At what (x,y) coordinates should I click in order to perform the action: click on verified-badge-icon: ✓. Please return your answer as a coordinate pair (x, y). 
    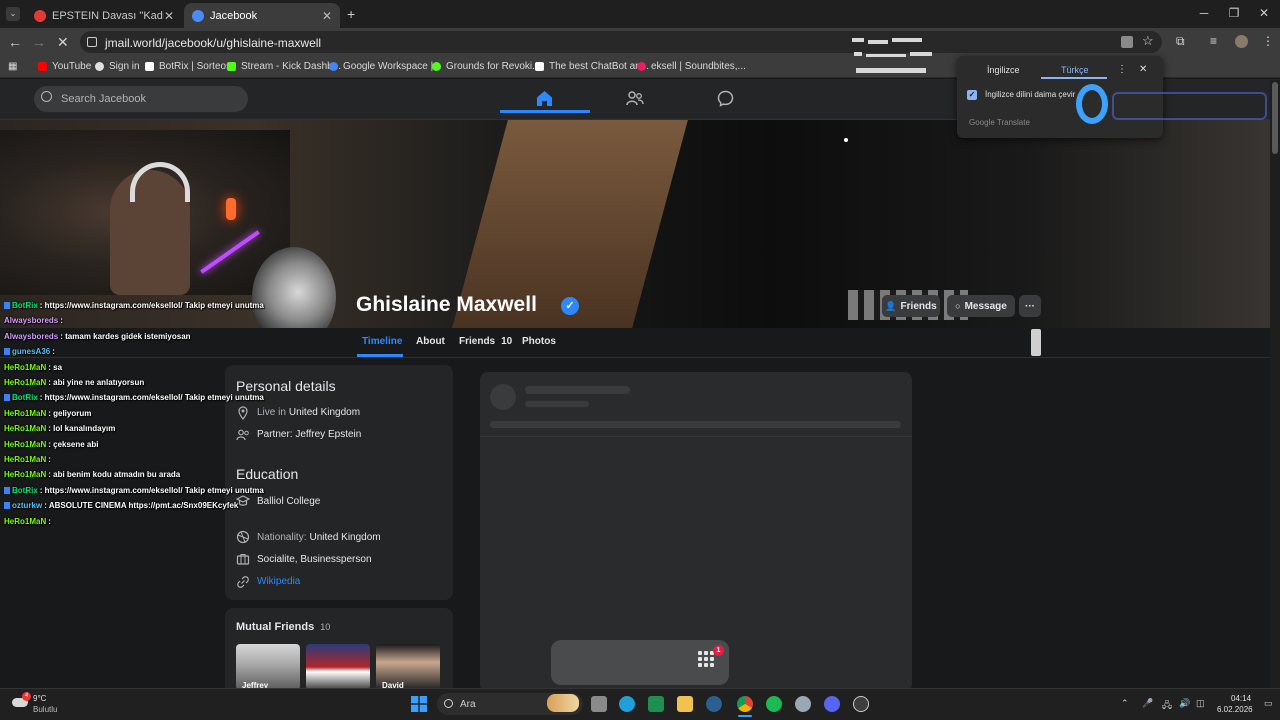
    Looking at the image, I should click on (570, 306).